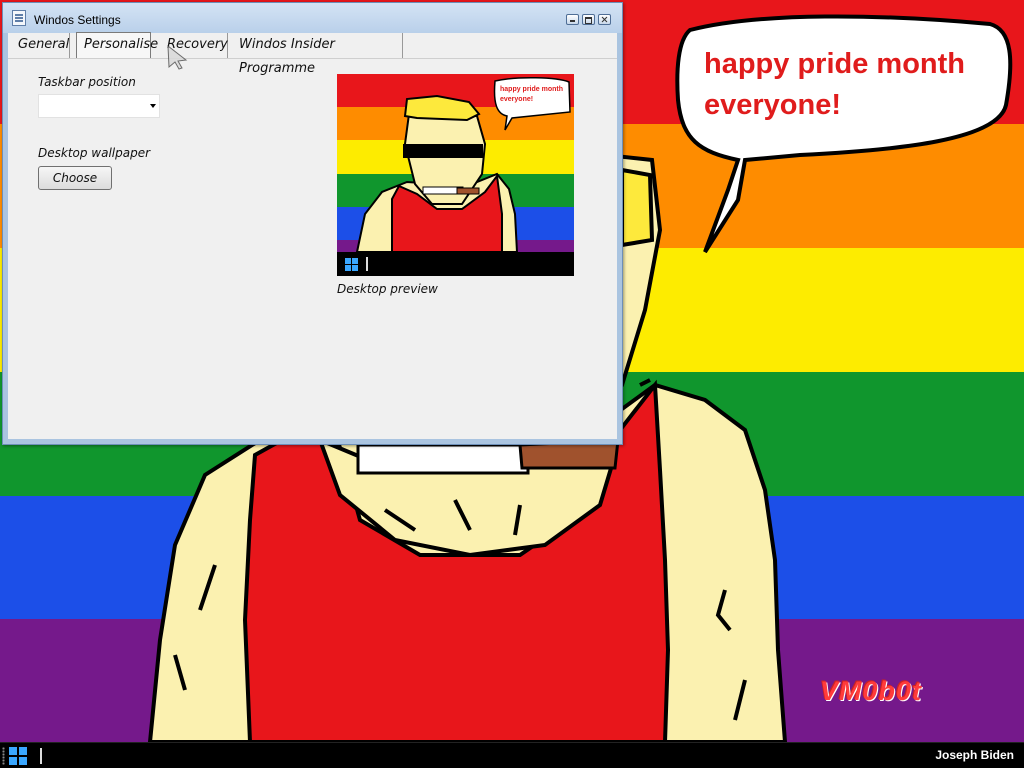  Describe the element at coordinates (572, 19) in the screenshot. I see `minimize-button` at that location.